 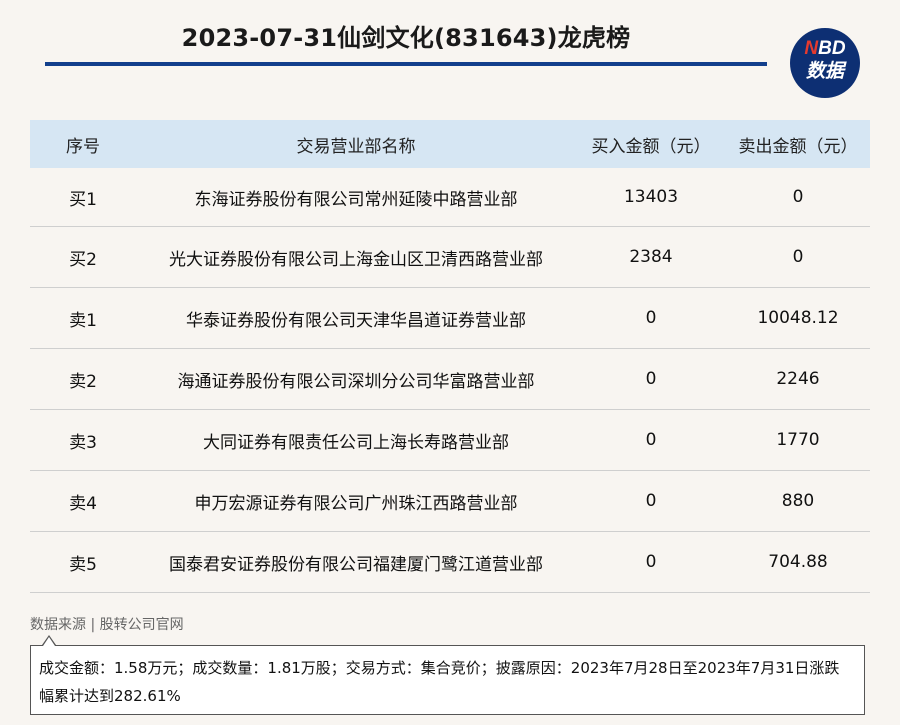 I want to click on table-row: 卖2 海通证券股份有限公司深圳分公司华富路营业部 0 2246, so click(x=450, y=379).